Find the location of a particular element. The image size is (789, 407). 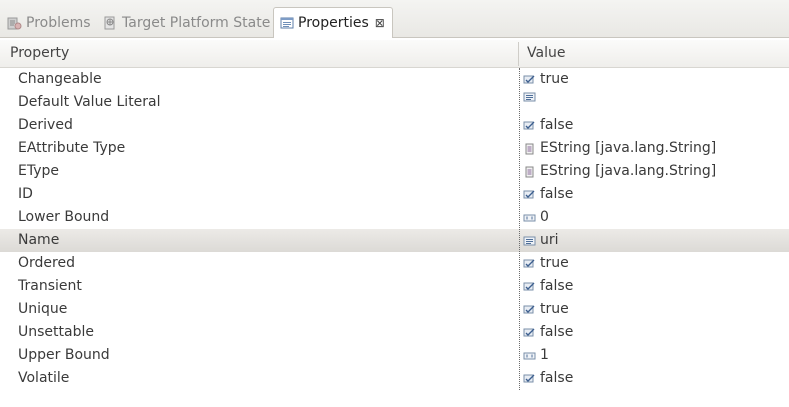

table-row: Lower Bound 0 is located at coordinates (394, 217).